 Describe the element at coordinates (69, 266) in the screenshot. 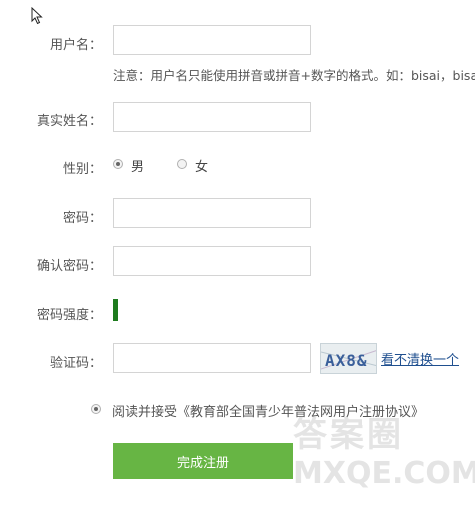

I see `confirm-password-label: 确认密码：` at that location.